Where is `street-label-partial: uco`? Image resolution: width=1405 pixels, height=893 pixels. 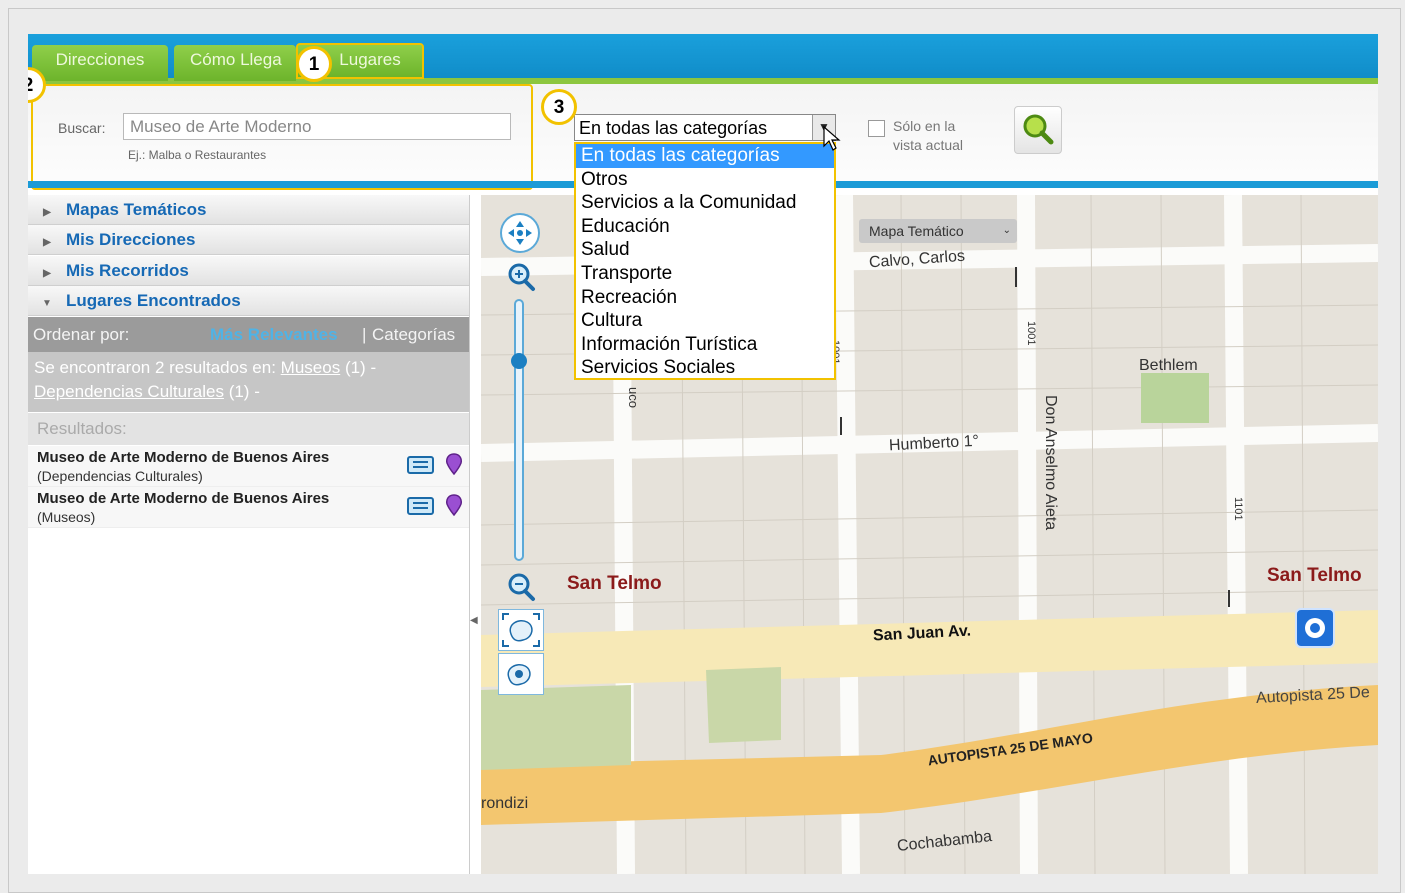
street-label-partial: uco is located at coordinates (633, 397).